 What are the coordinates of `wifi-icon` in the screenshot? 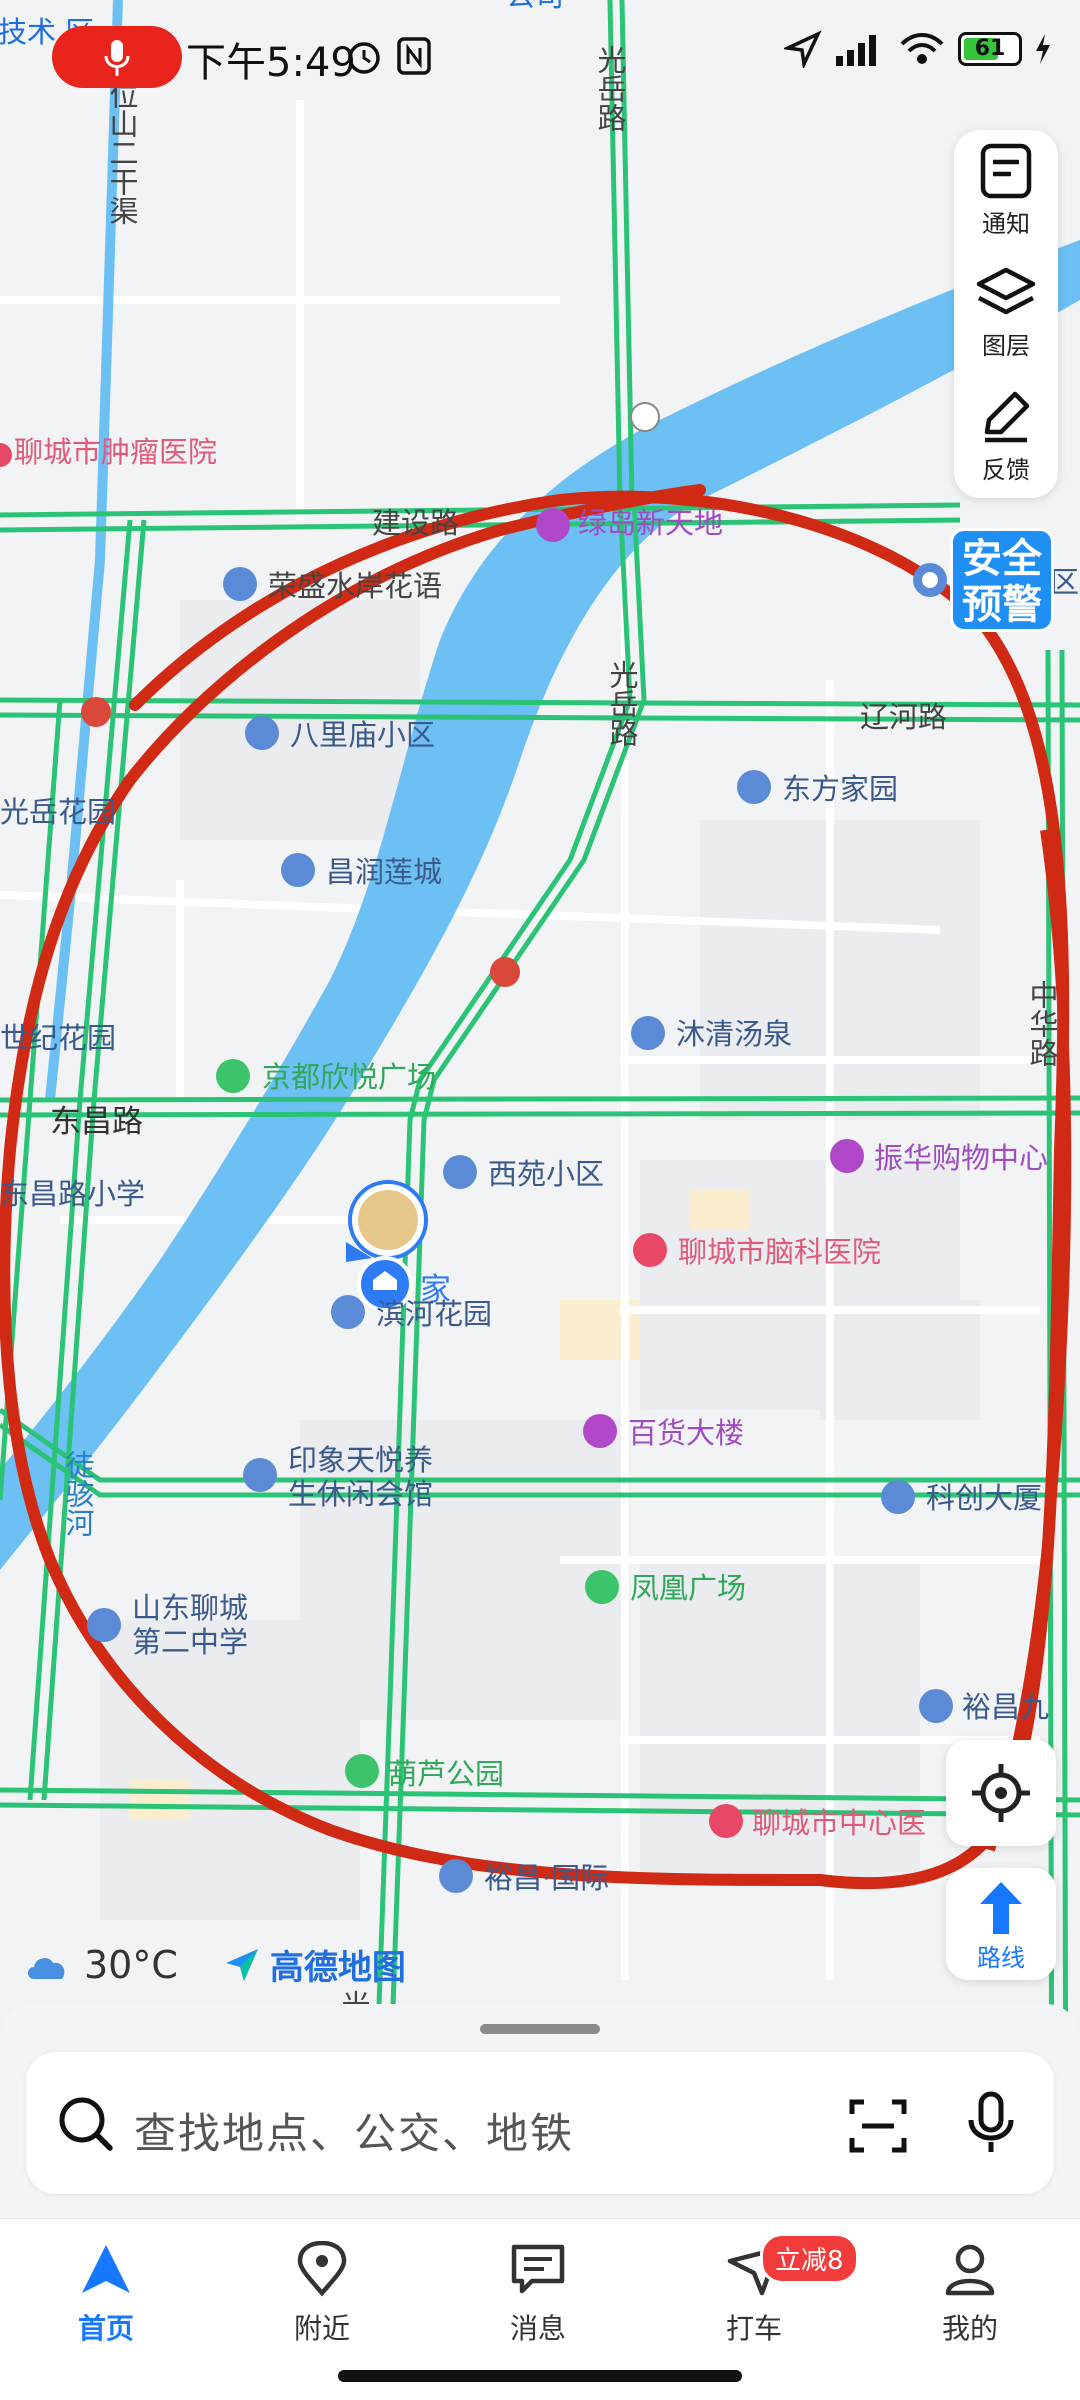 It's located at (922, 48).